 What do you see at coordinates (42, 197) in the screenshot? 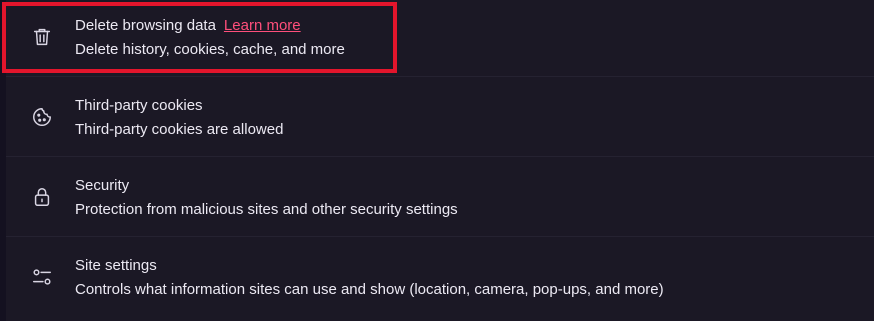
I see `lock-icon` at bounding box center [42, 197].